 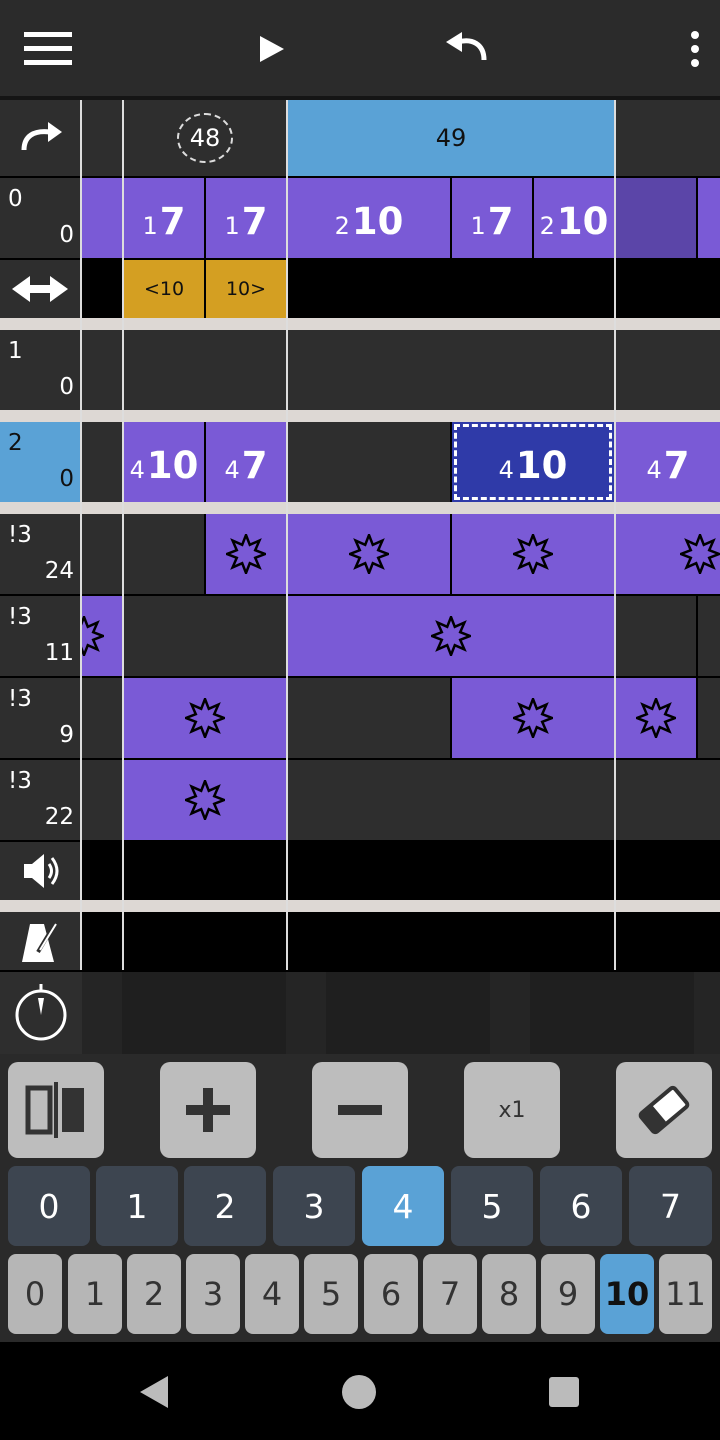 What do you see at coordinates (155, 1392) in the screenshot?
I see `back-icon` at bounding box center [155, 1392].